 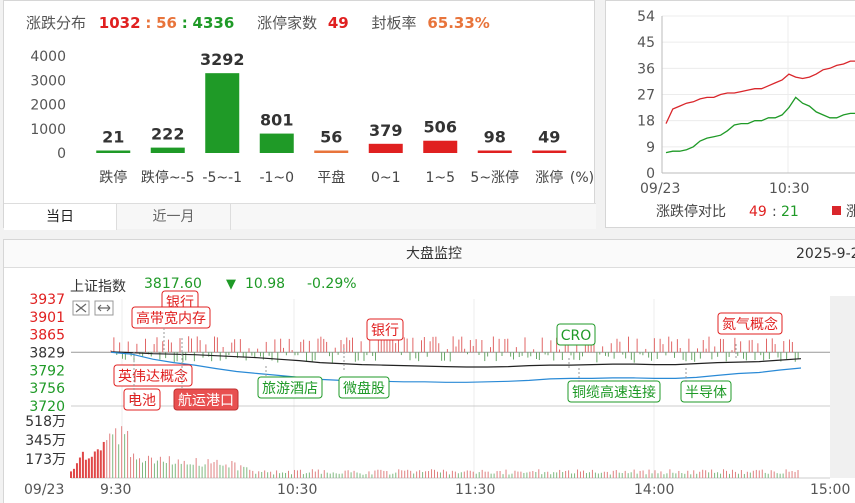 What do you see at coordinates (850, 212) in the screenshot?
I see `legend-extra-label: 涨` at bounding box center [850, 212].